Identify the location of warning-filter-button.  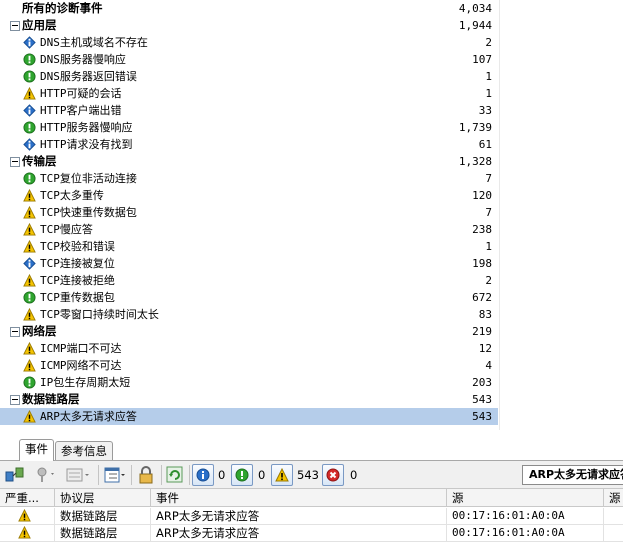
(282, 475).